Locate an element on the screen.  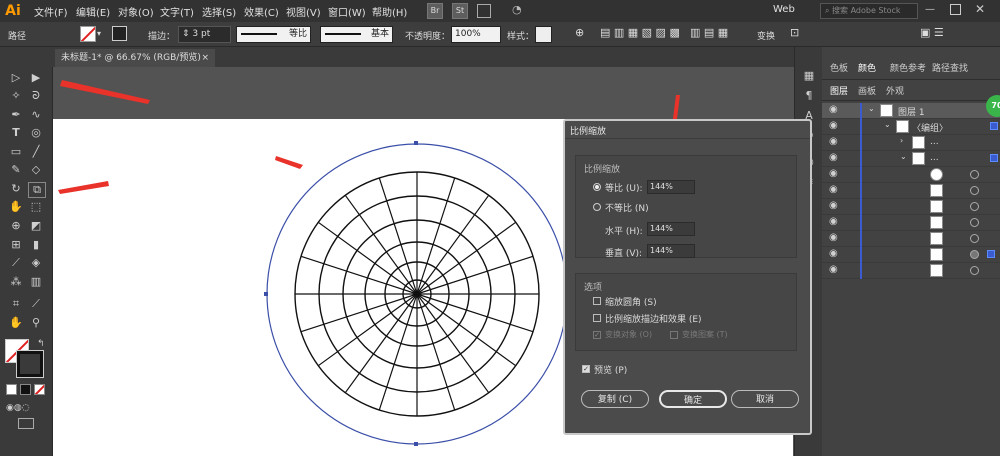
transform-patterns-label: 变换图案 (T) is located at coordinates (705, 334).